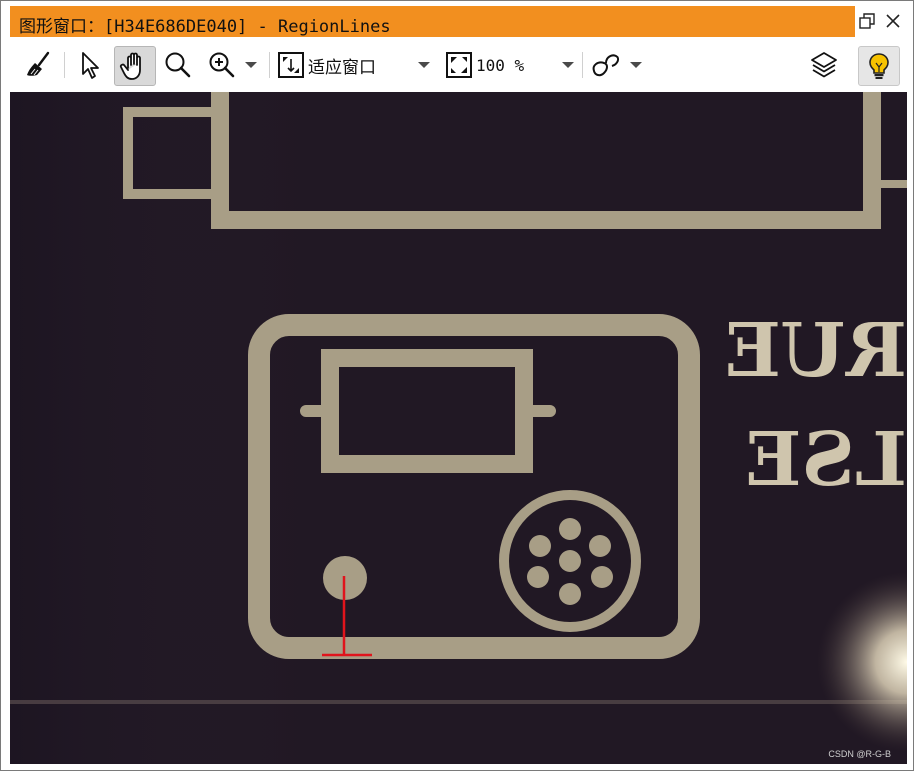  Describe the element at coordinates (130, 66) in the screenshot. I see `hand-icon` at that location.